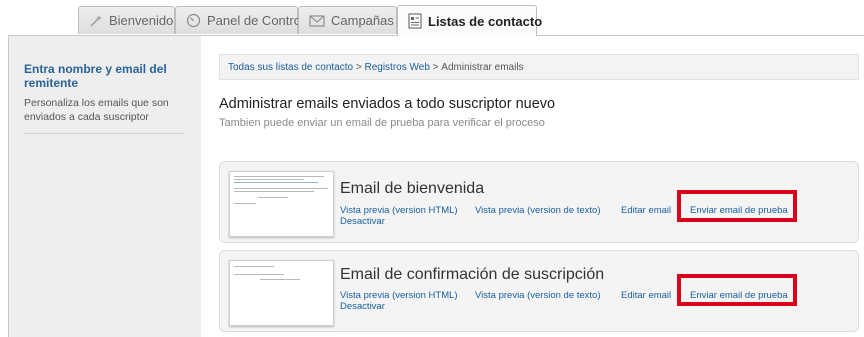 Image resolution: width=864 pixels, height=337 pixels. What do you see at coordinates (96, 21) in the screenshot?
I see `magic-wand-icon` at bounding box center [96, 21].